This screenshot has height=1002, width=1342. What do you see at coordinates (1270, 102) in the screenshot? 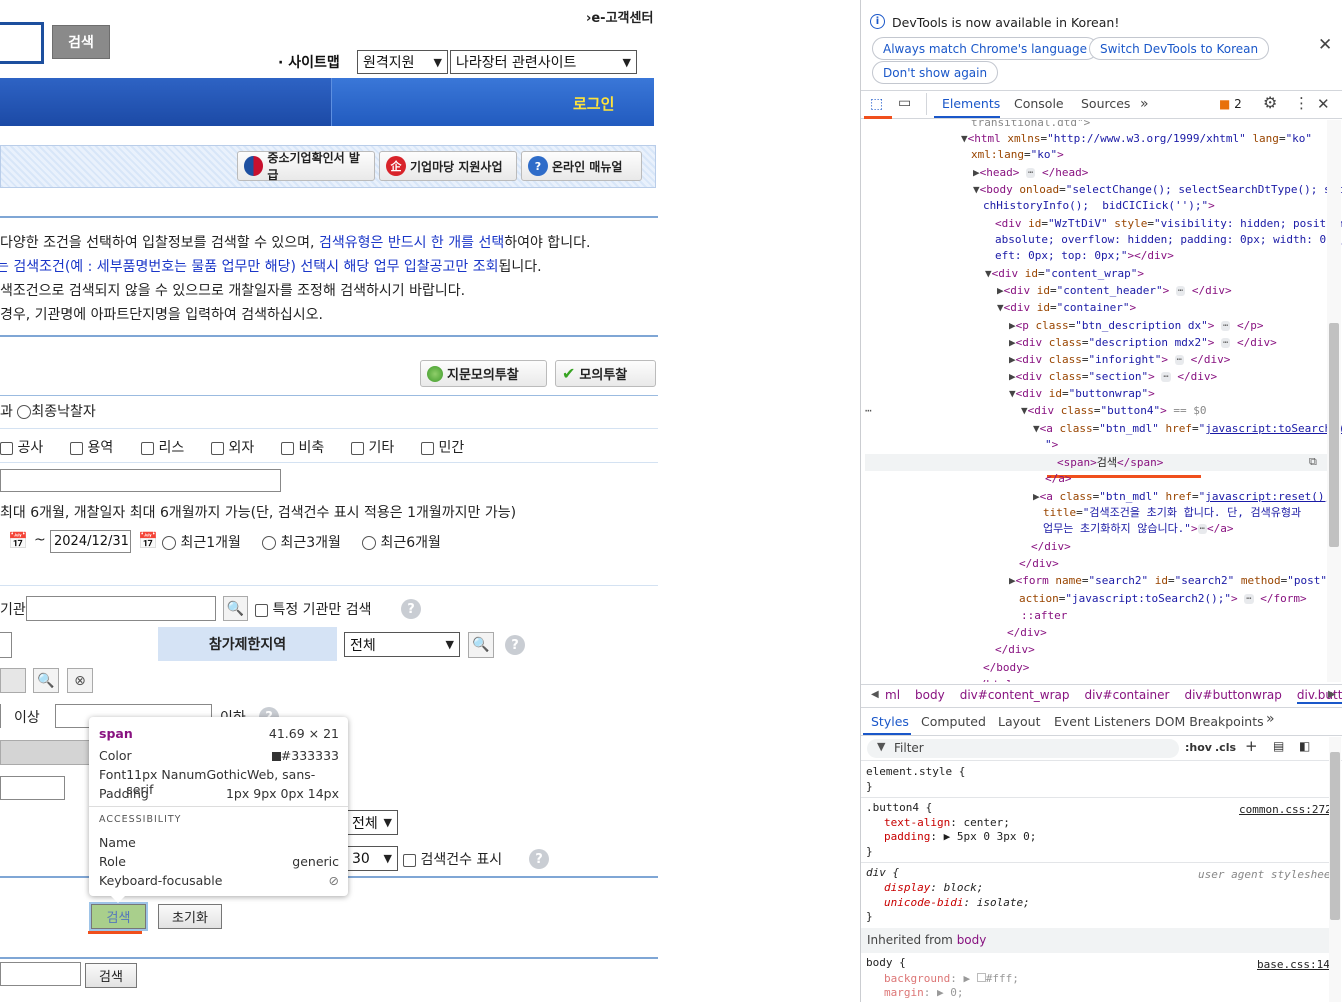
I see `gear-icon: ⚙` at bounding box center [1270, 102].